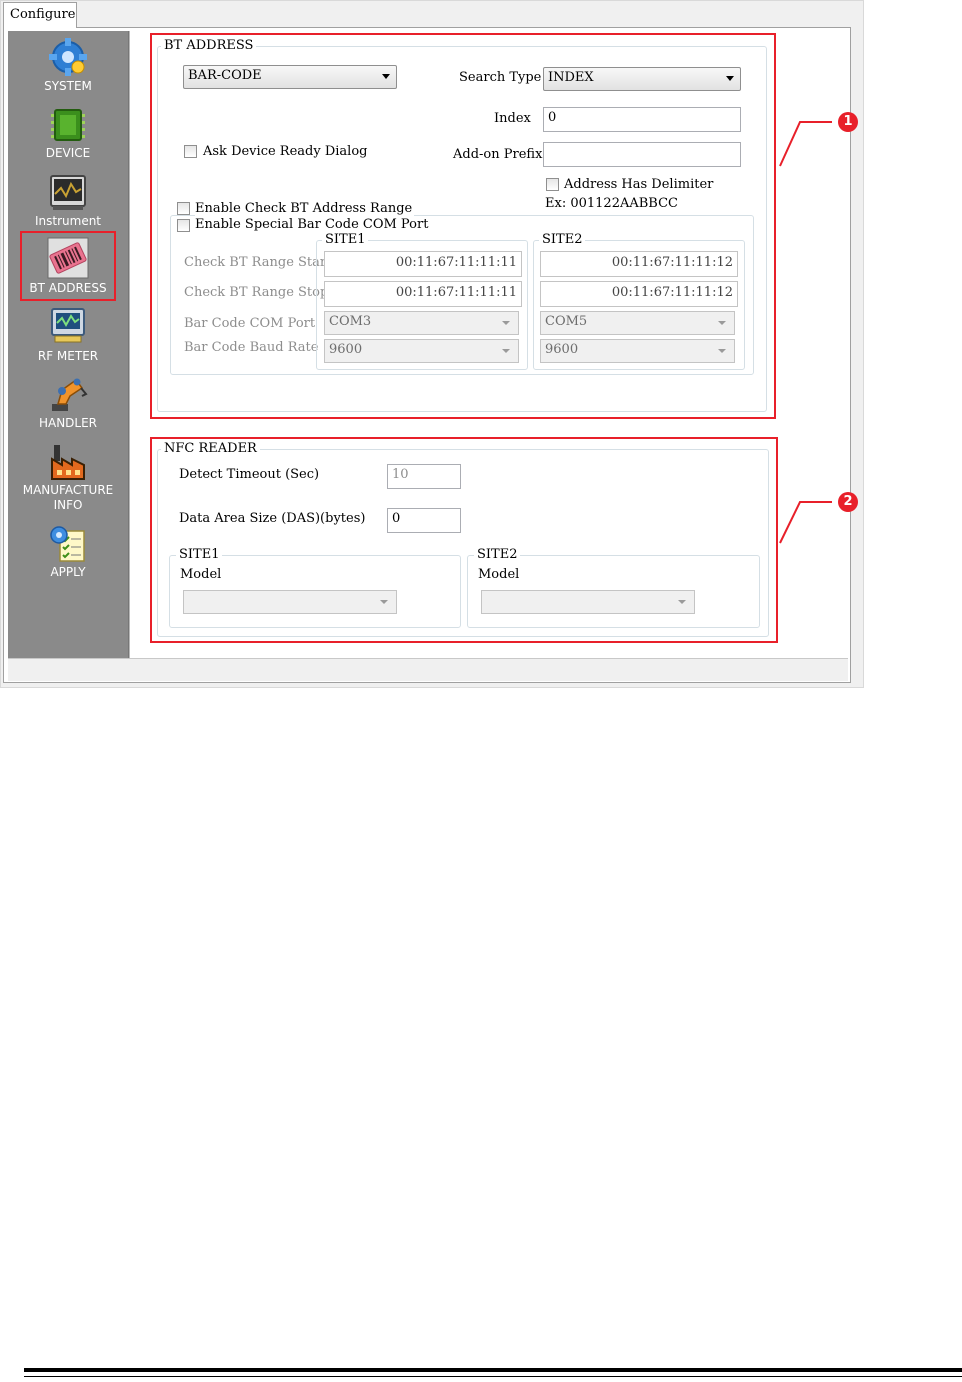 This screenshot has height=1382, width=962. I want to click on callout-badge-2: 2, so click(848, 502).